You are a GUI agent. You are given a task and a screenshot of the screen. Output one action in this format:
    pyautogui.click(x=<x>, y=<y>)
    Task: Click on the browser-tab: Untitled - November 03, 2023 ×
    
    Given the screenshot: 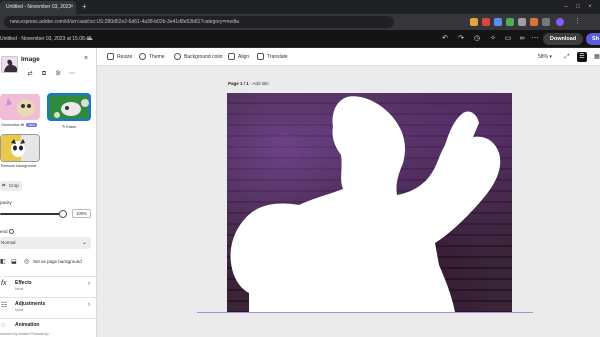 What is the action you would take?
    pyautogui.click(x=38, y=7)
    